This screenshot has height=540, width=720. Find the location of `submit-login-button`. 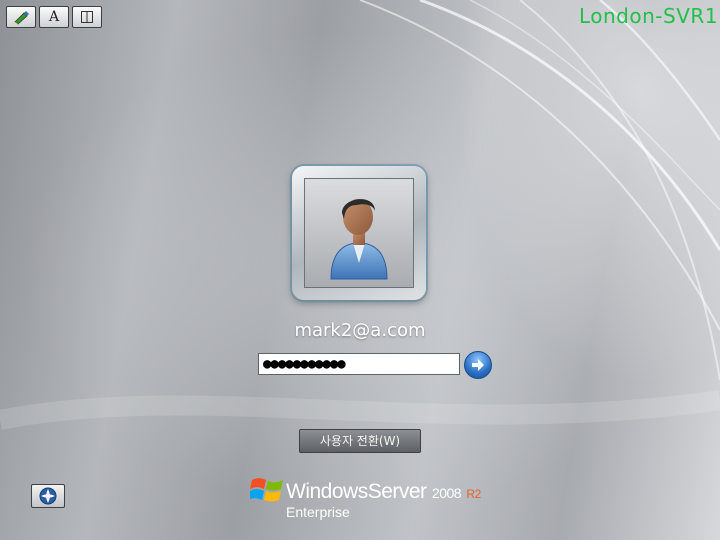

submit-login-button is located at coordinates (478, 365).